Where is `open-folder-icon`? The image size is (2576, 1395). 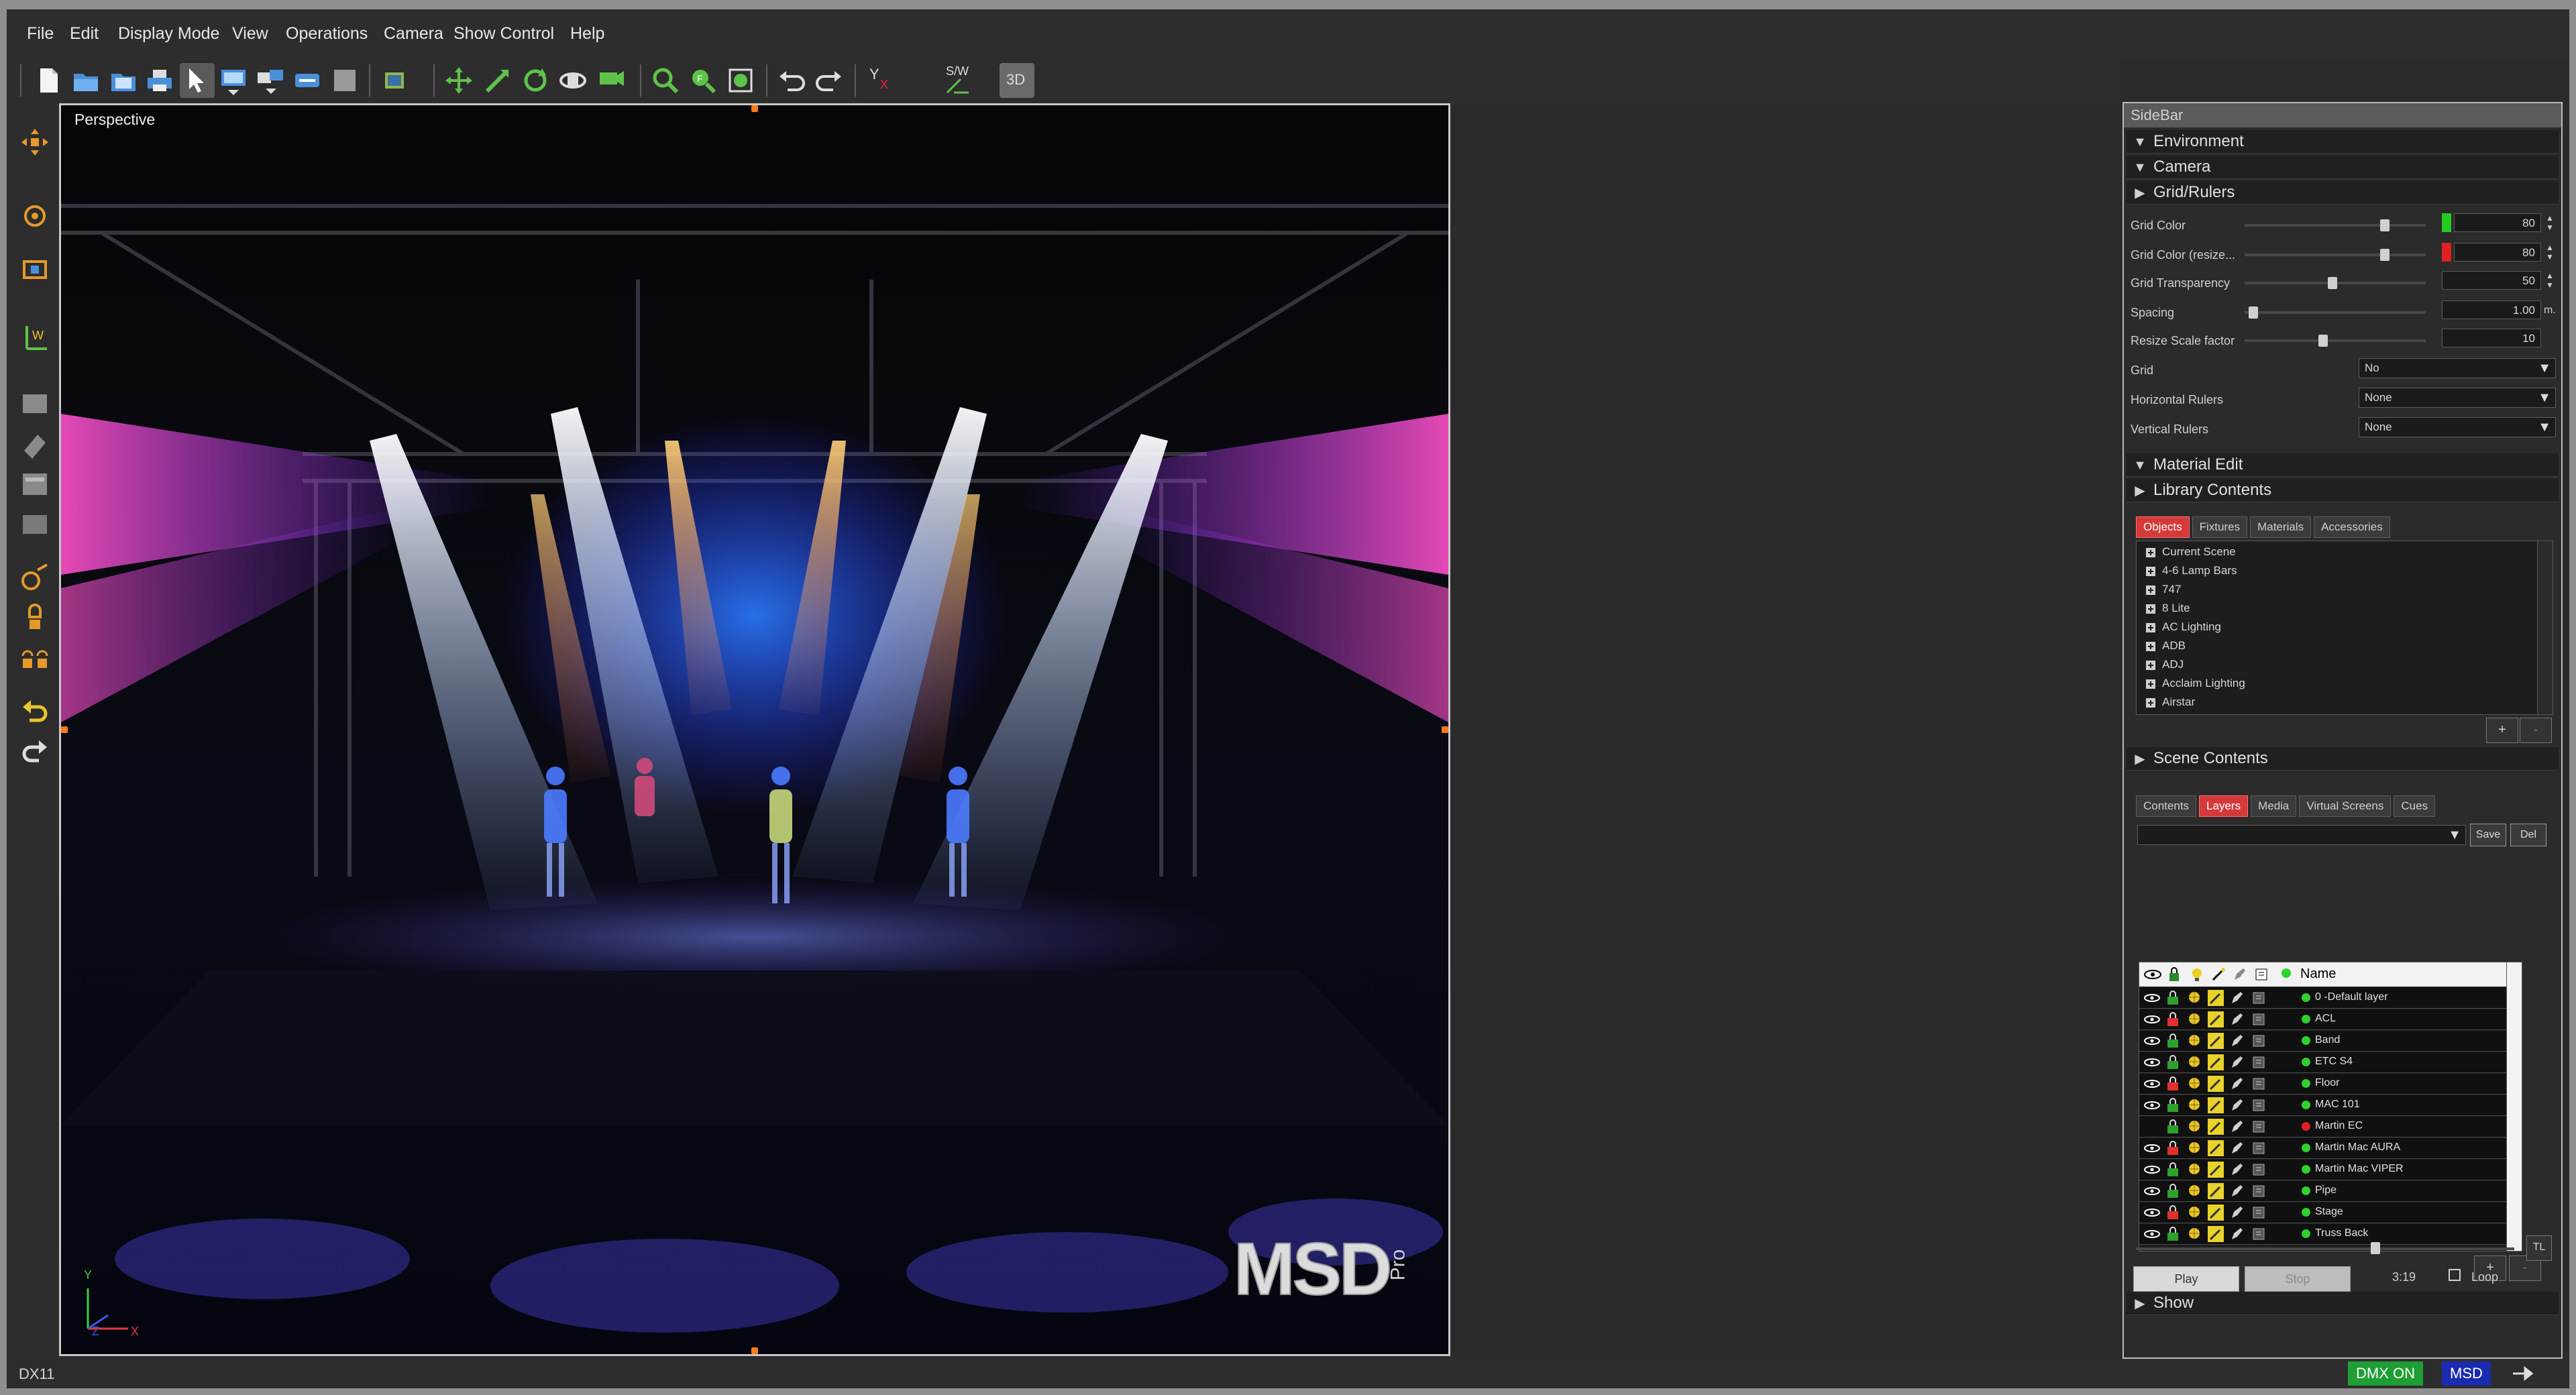
open-folder-icon is located at coordinates (123, 80).